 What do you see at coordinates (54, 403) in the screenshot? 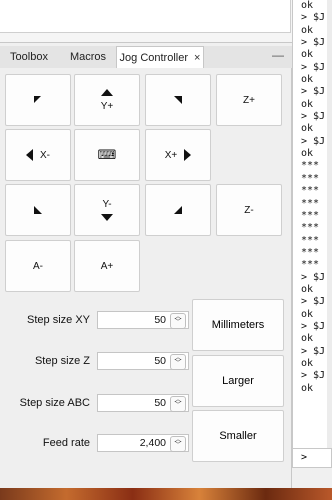
I see `step-size-abc-label: Step size ABC` at bounding box center [54, 403].